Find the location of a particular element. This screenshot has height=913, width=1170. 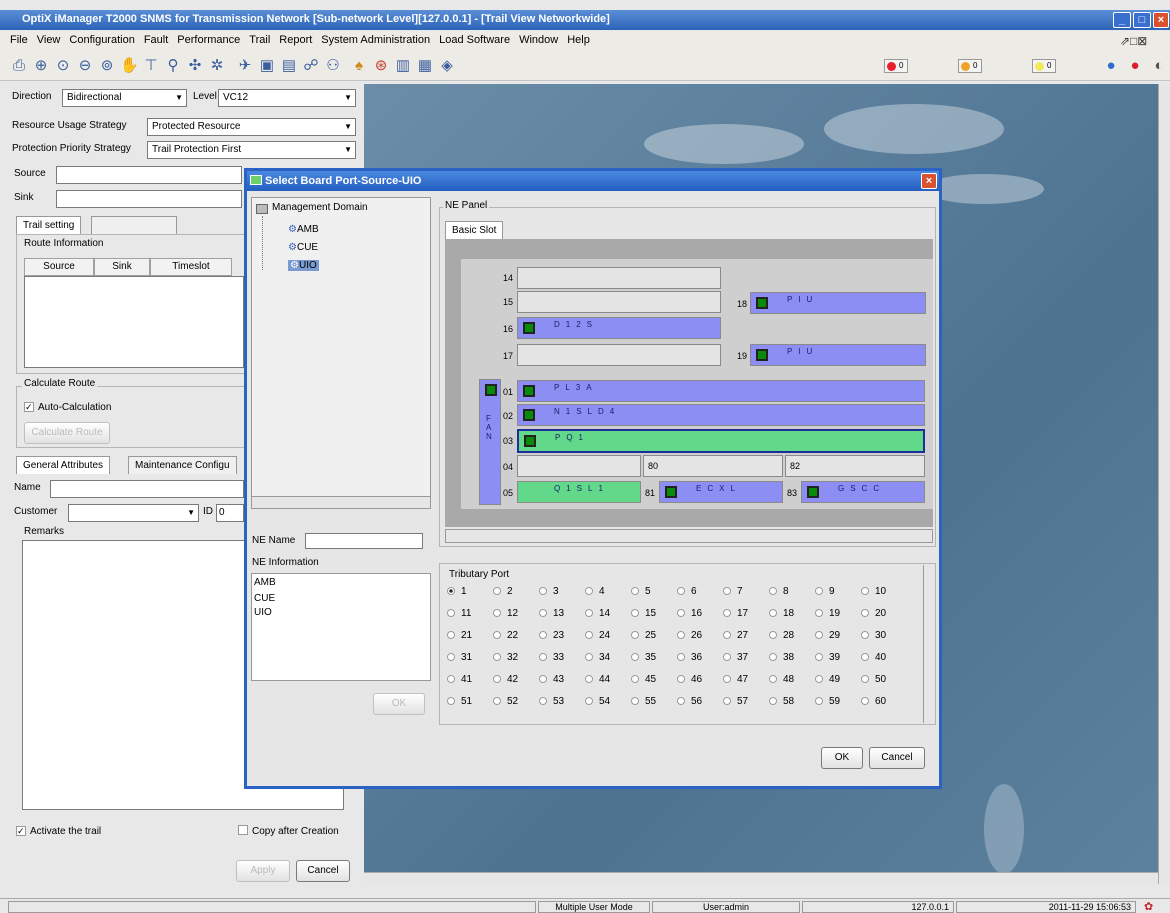

port-radio-48: 48 is located at coordinates (781, 680).